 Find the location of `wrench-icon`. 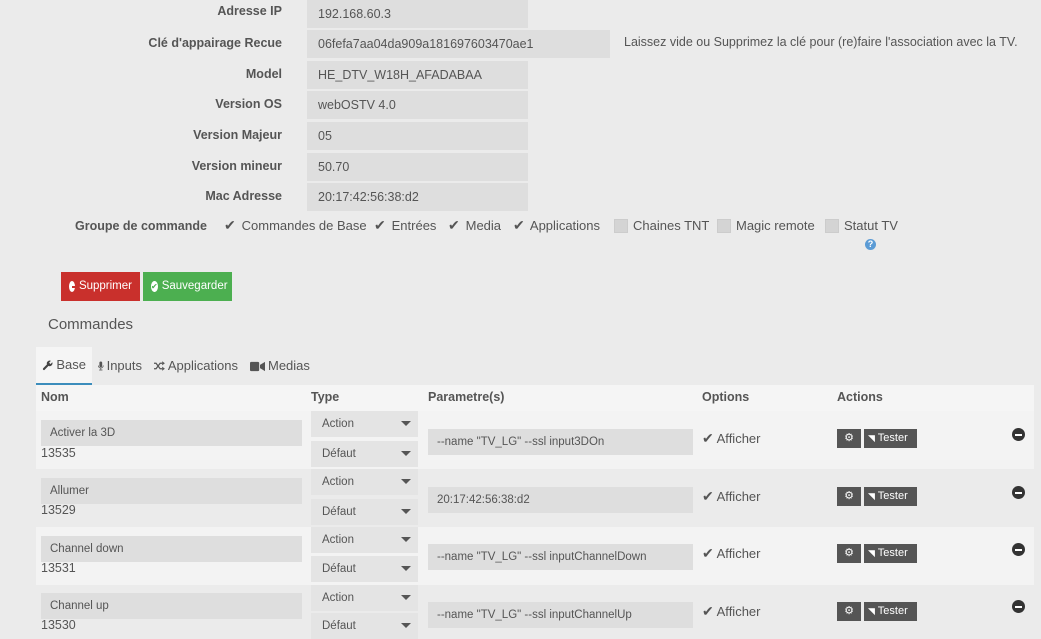

wrench-icon is located at coordinates (47, 365).